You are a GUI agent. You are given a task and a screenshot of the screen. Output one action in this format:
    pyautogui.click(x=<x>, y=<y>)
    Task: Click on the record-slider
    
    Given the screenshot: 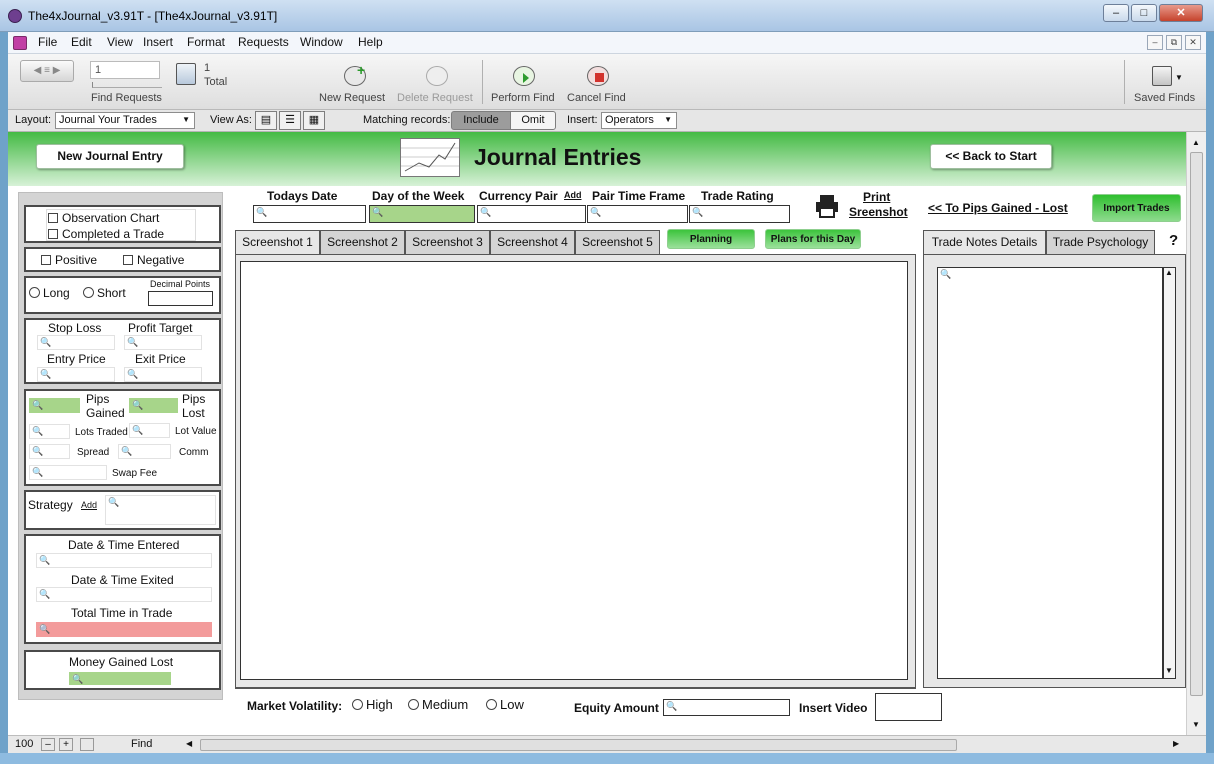 What is the action you would take?
    pyautogui.click(x=127, y=85)
    